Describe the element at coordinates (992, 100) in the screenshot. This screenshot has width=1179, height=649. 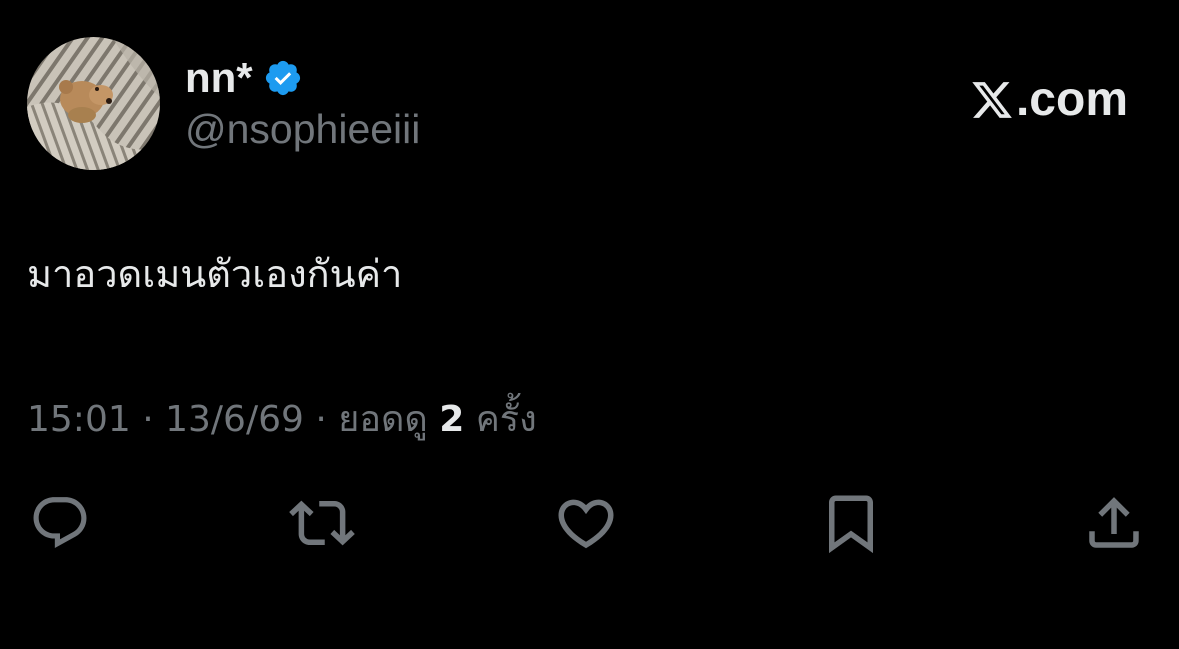
I see `x-logo-icon` at that location.